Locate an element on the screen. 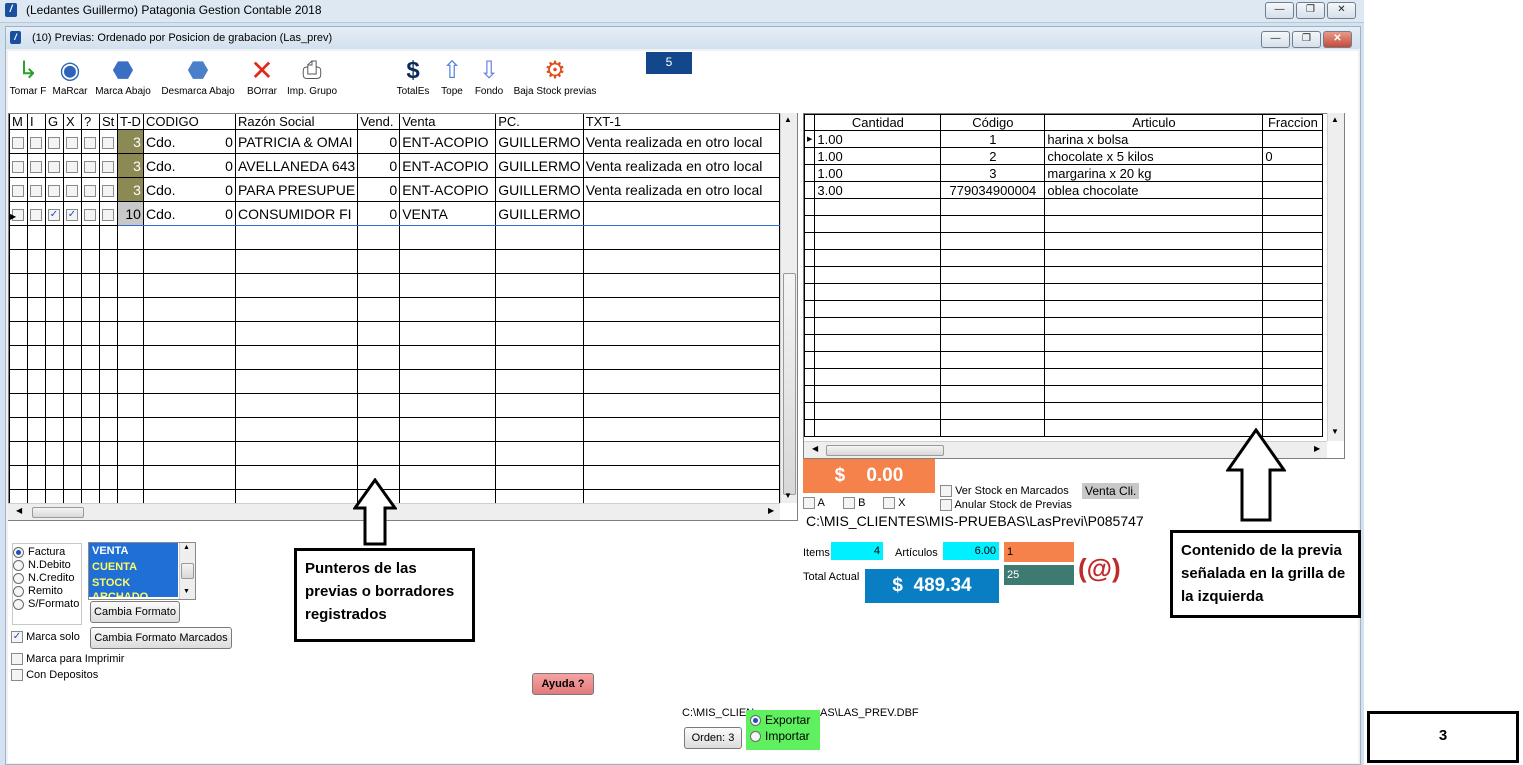 The image size is (1523, 765). radio-exportar: Exportar is located at coordinates (785, 720).